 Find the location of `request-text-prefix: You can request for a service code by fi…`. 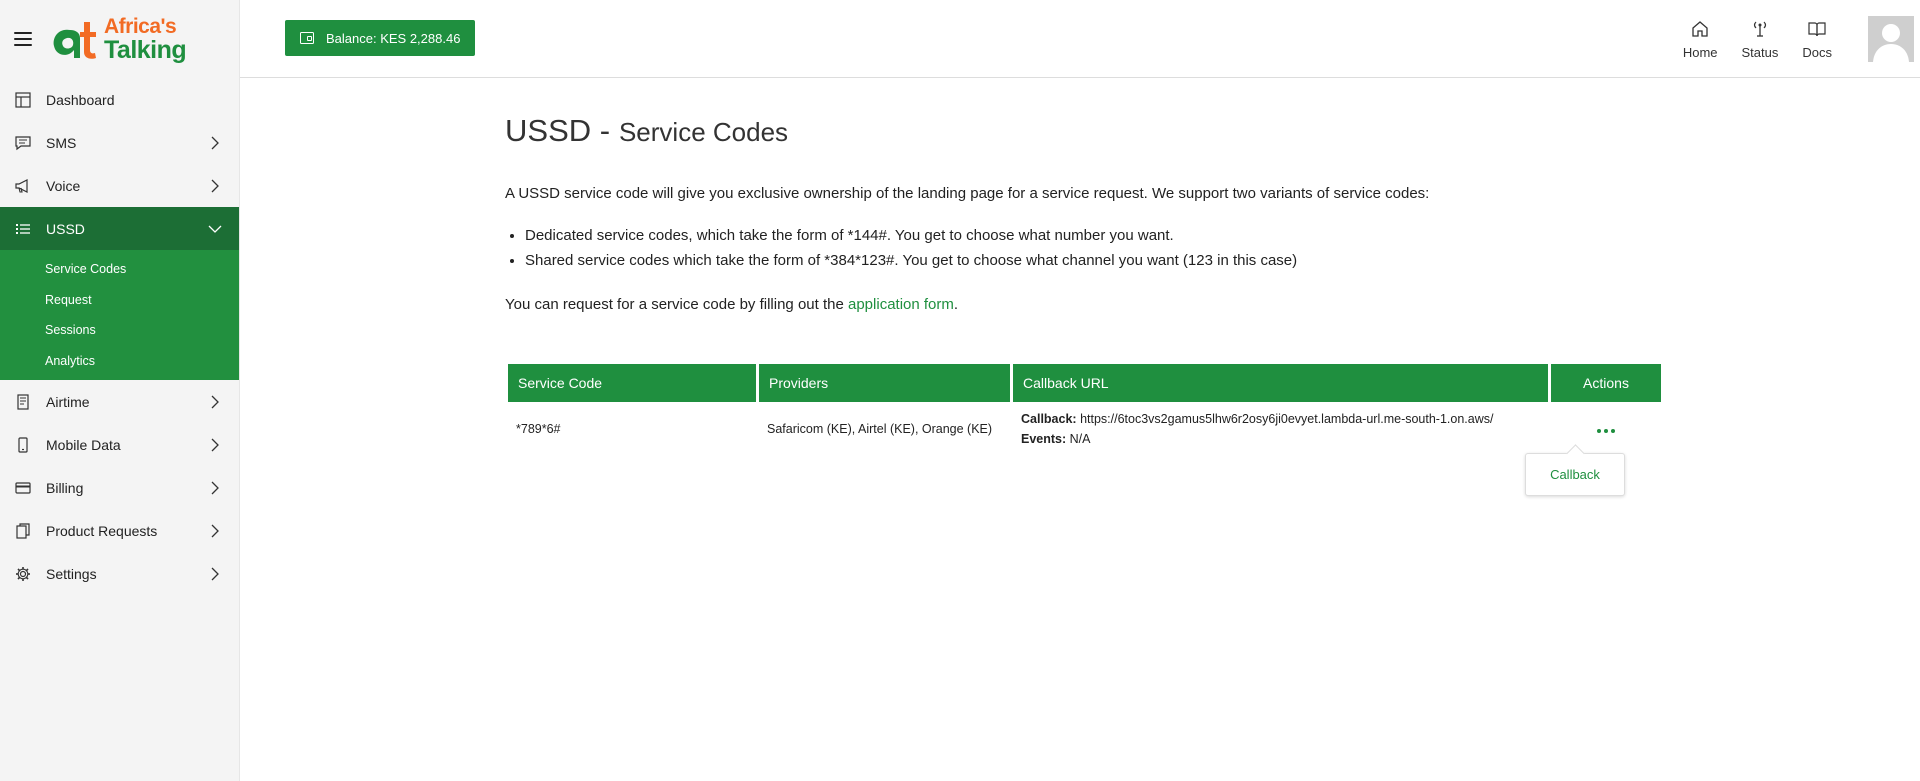

request-text-prefix: You can request for a service code by fi… is located at coordinates (674, 304).